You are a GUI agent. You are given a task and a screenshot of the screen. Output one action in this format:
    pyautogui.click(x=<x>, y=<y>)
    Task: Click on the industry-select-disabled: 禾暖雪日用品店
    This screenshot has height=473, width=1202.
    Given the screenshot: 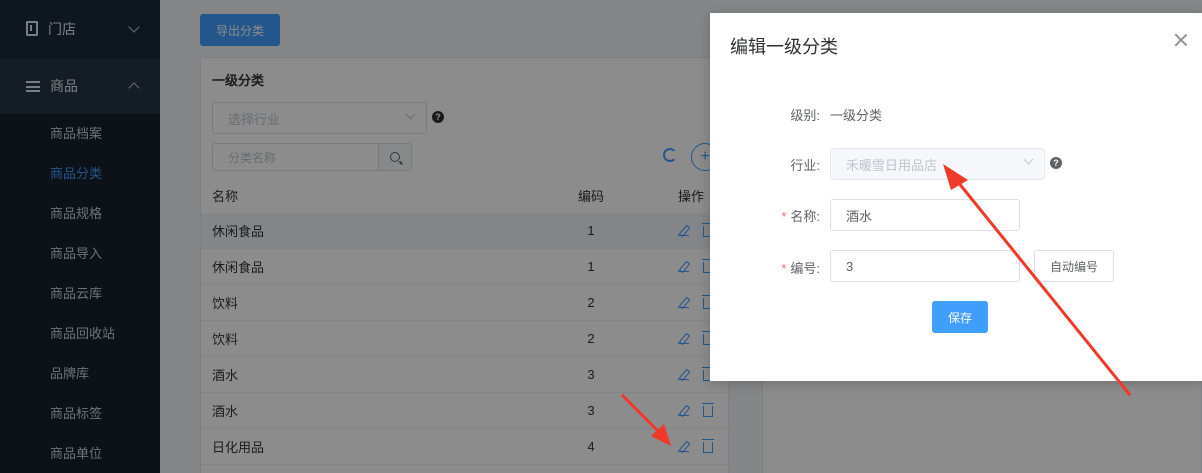 What is the action you would take?
    pyautogui.click(x=937, y=164)
    